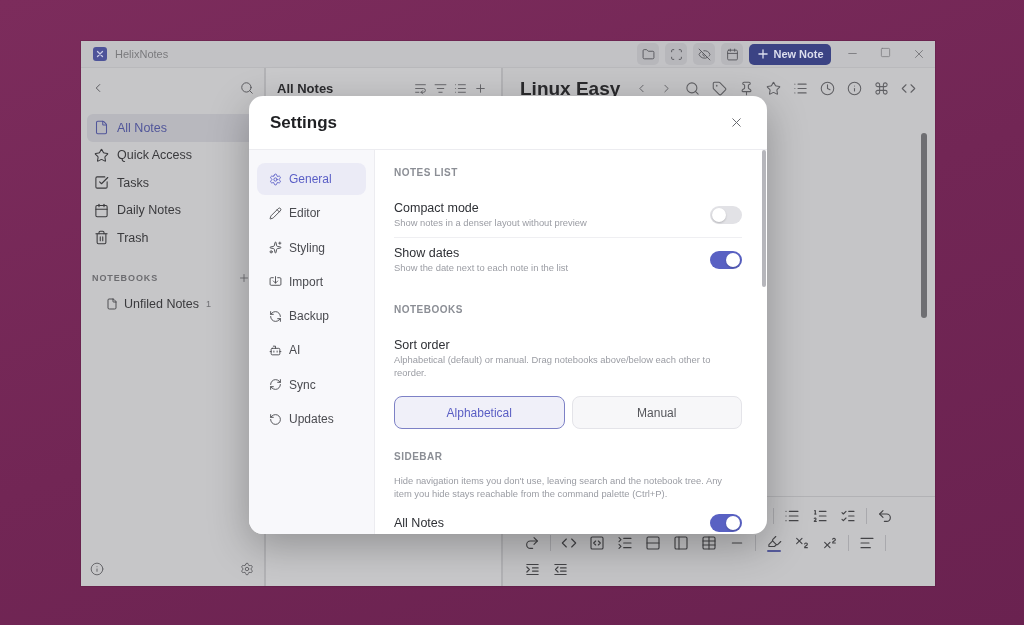 The image size is (1024, 625). Describe the element at coordinates (142, 54) in the screenshot. I see `app-name: HelixNotes` at that location.